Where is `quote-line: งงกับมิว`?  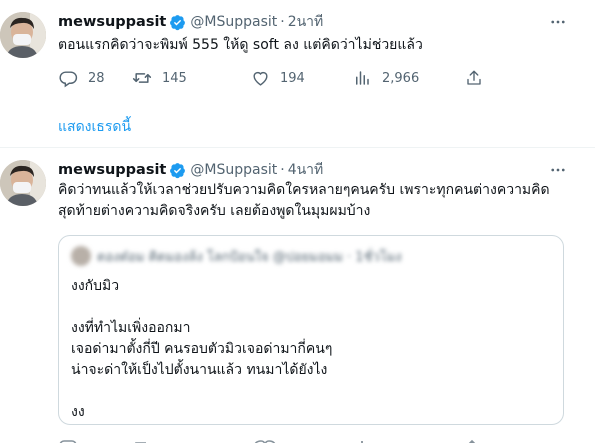
quote-line: งงกับมิว is located at coordinates (95, 286).